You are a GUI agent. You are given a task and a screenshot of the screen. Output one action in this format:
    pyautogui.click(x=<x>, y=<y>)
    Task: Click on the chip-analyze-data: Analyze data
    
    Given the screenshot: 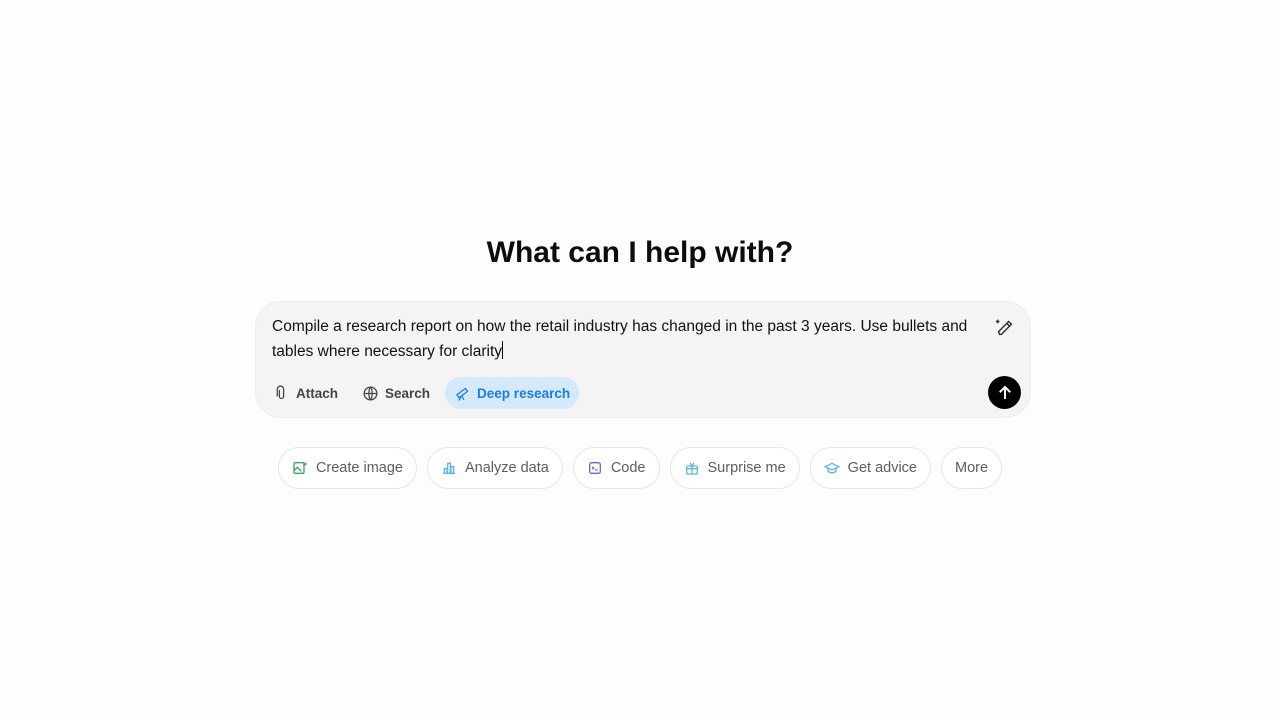 What is the action you would take?
    pyautogui.click(x=494, y=468)
    